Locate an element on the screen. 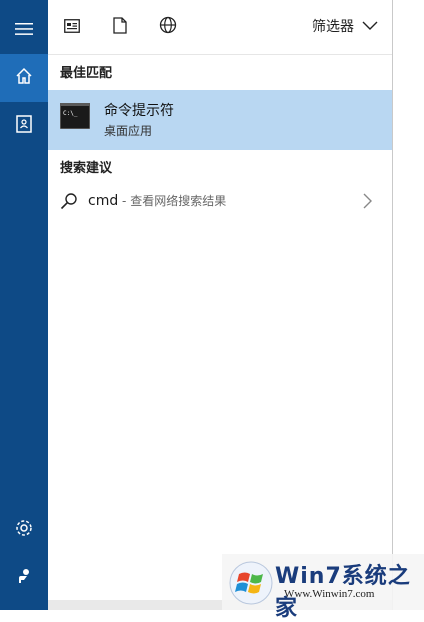 This screenshot has width=424, height=622. settings-icon is located at coordinates (24, 530).